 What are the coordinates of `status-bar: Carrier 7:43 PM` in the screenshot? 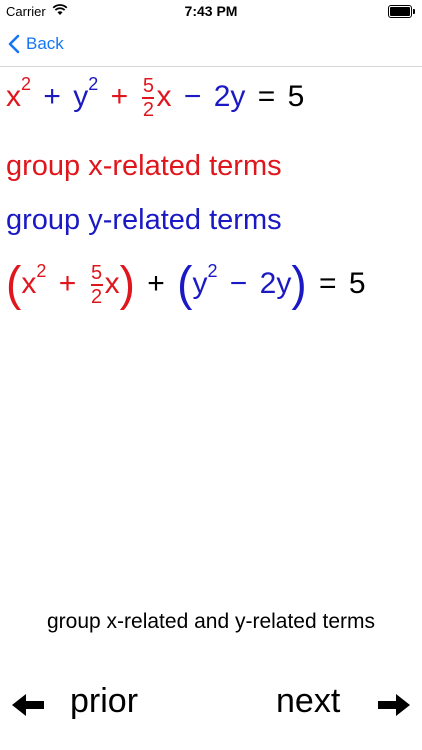 It's located at (211, 11).